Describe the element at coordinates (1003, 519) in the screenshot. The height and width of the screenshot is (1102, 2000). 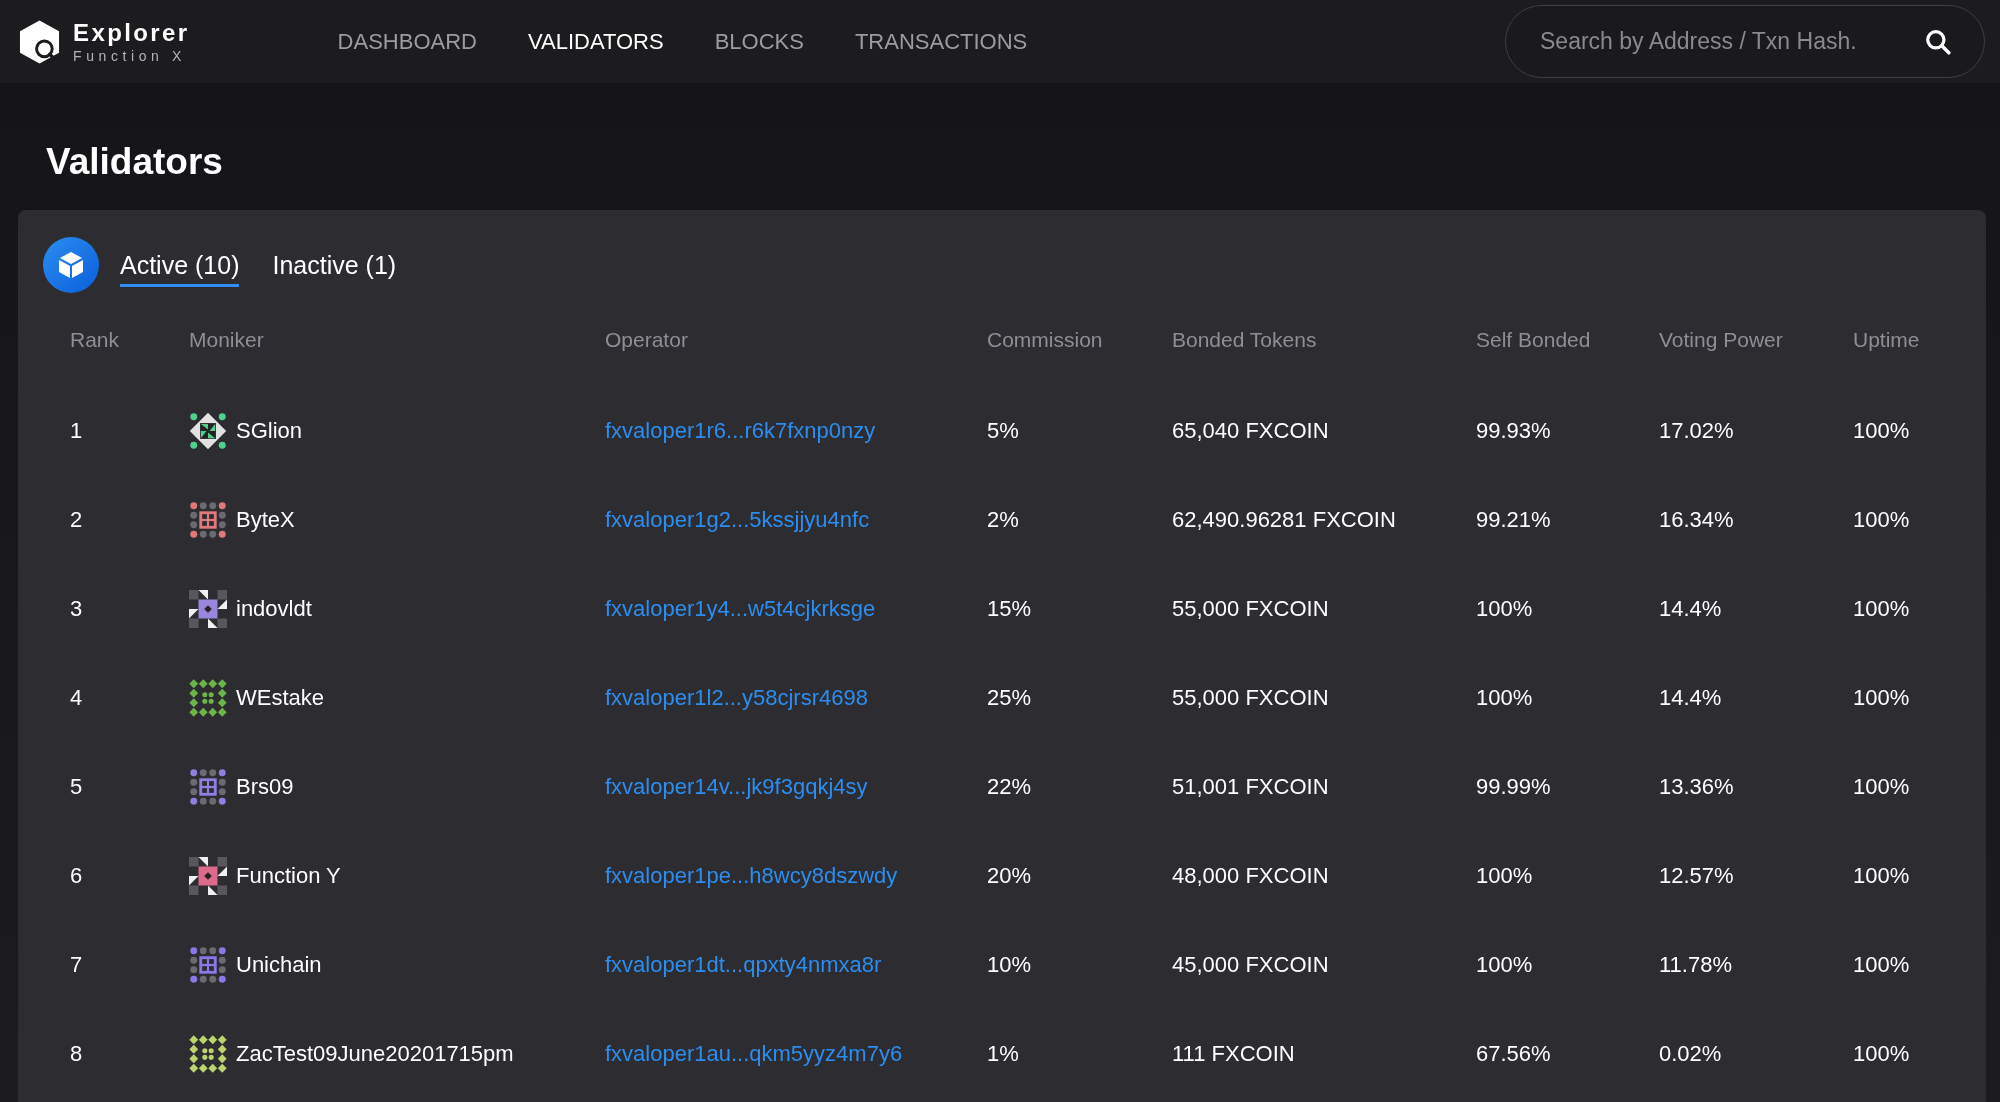
I see `commission-value: 2%` at that location.